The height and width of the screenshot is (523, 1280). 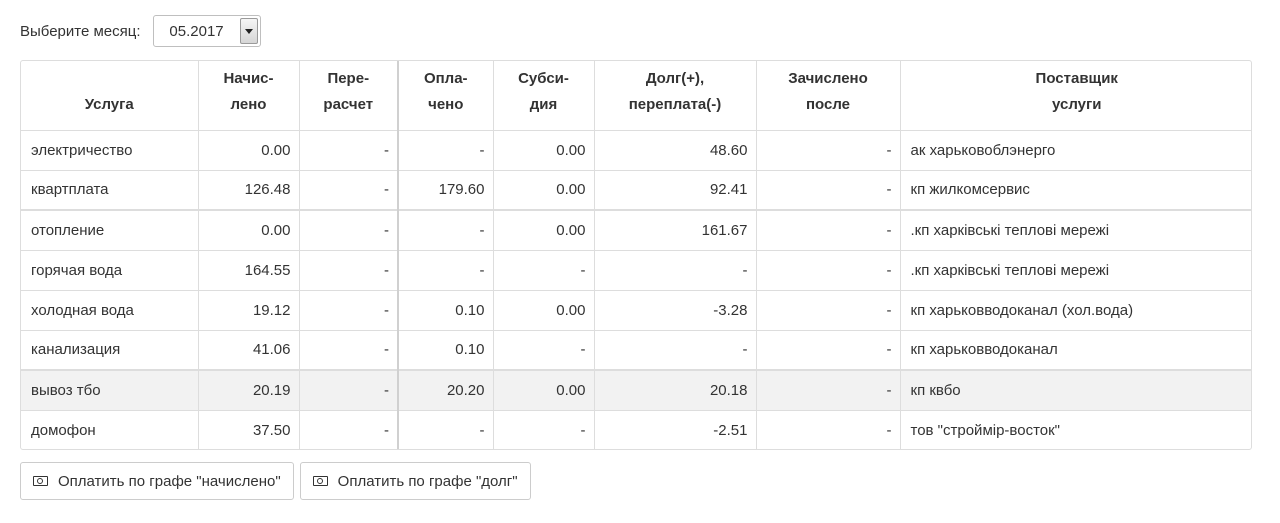 I want to click on debt-cell: 92.41, so click(x=675, y=190).